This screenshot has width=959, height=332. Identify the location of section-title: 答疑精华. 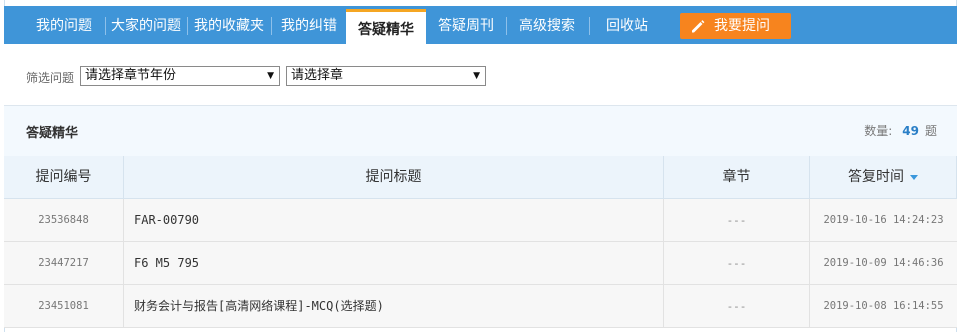
(52, 133).